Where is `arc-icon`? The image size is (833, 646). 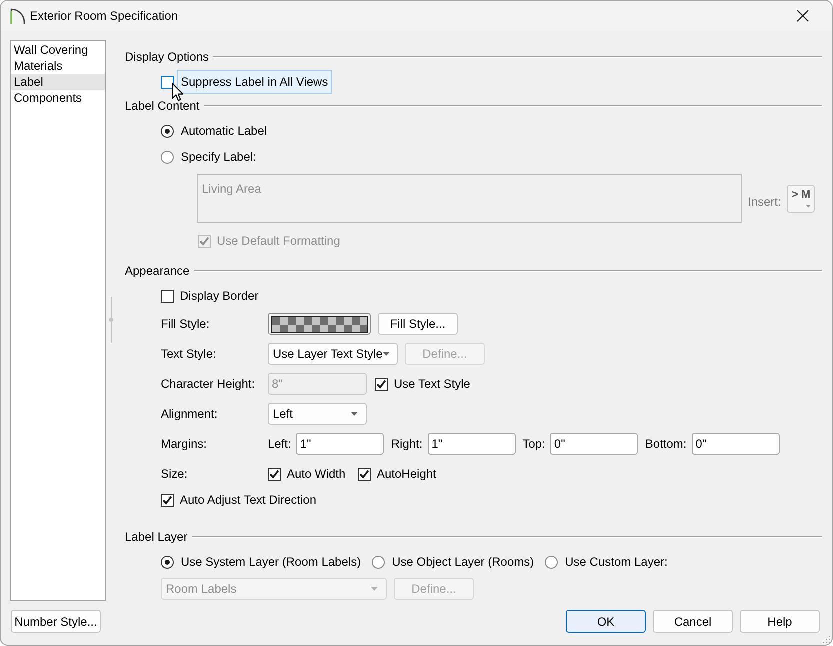
arc-icon is located at coordinates (17, 16).